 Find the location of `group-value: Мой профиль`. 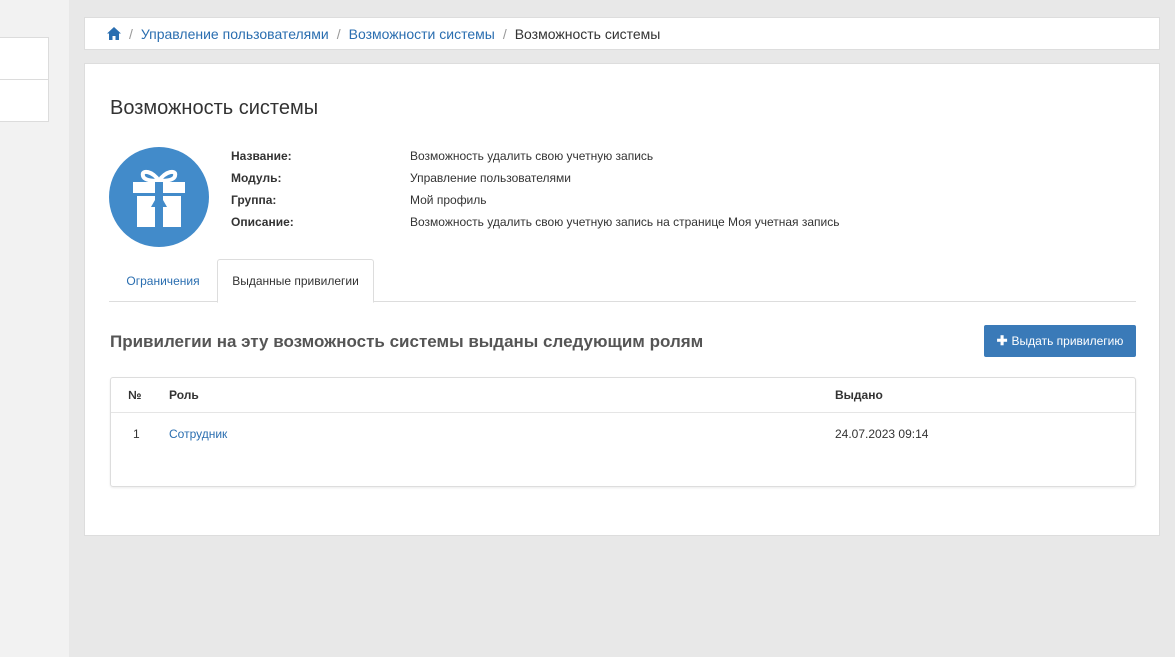

group-value: Мой профиль is located at coordinates (448, 200).